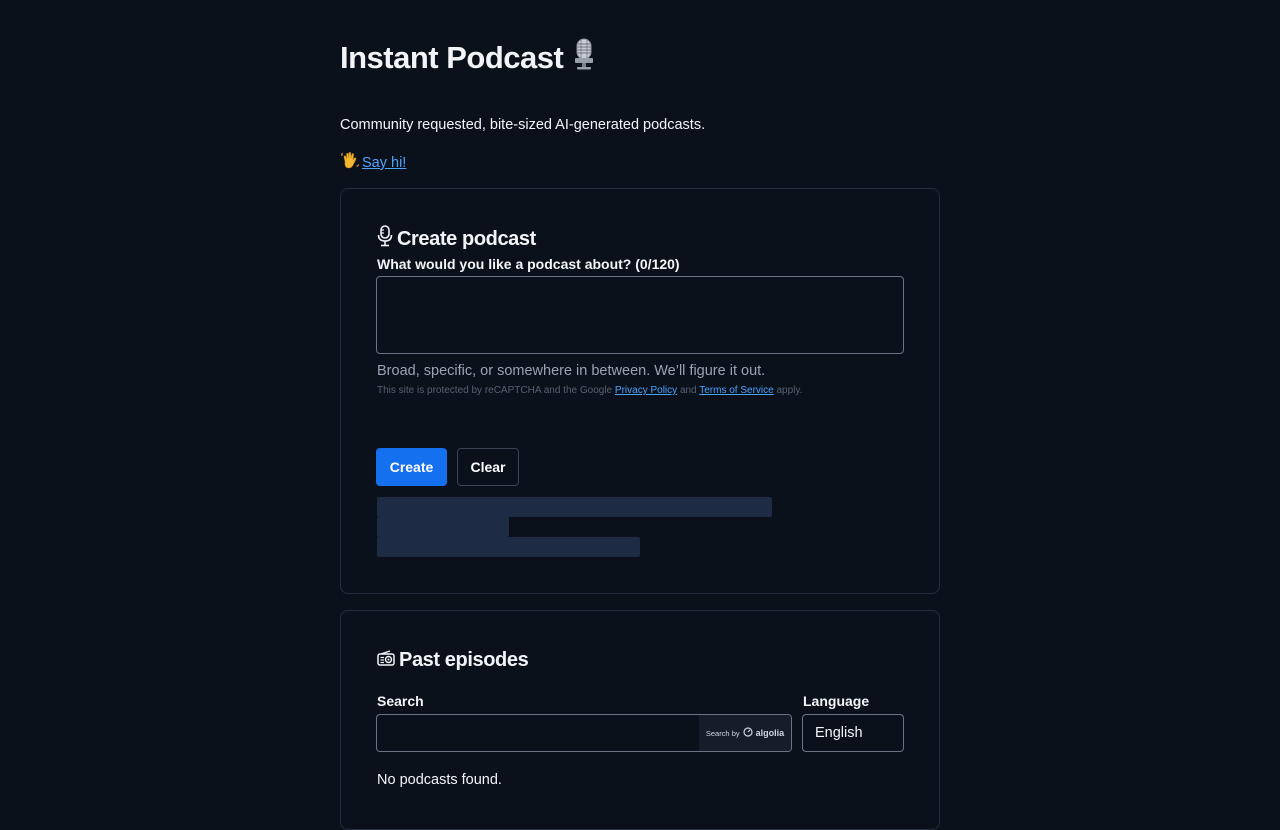 Image resolution: width=1280 pixels, height=830 pixels. Describe the element at coordinates (736, 390) in the screenshot. I see `terms-of-service-link: Terms of Service` at that location.